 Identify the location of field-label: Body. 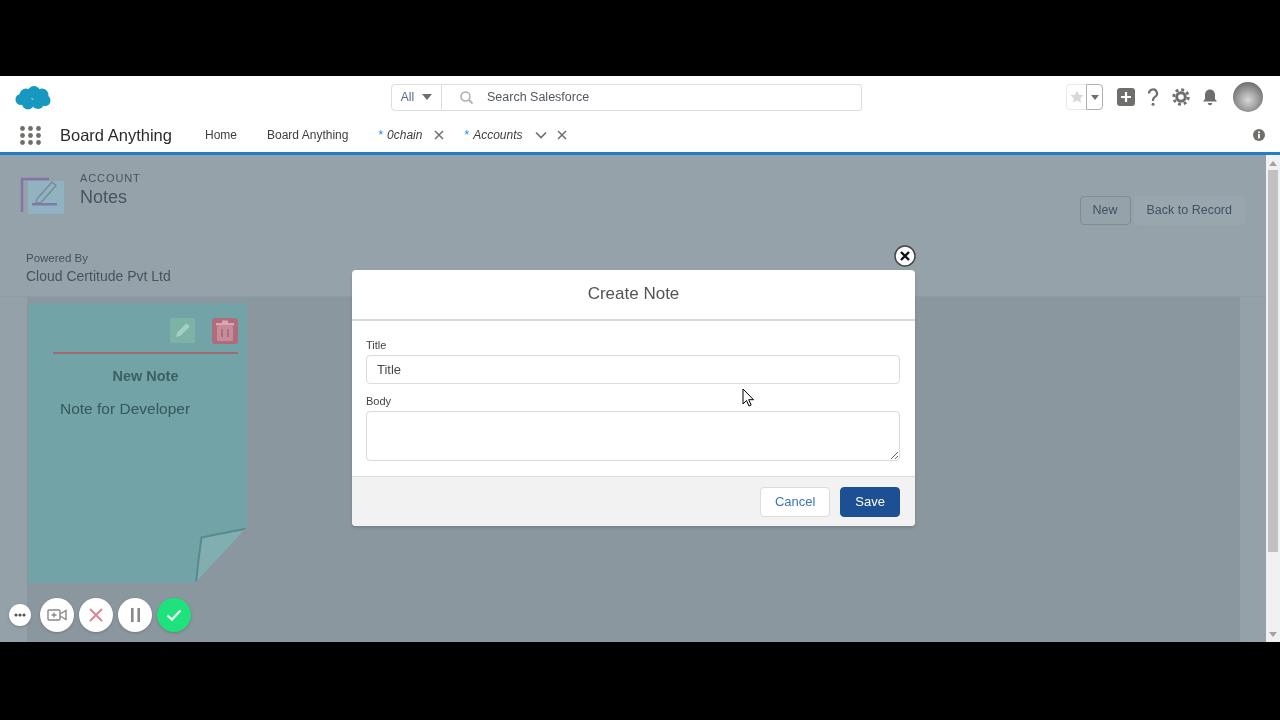
(379, 401).